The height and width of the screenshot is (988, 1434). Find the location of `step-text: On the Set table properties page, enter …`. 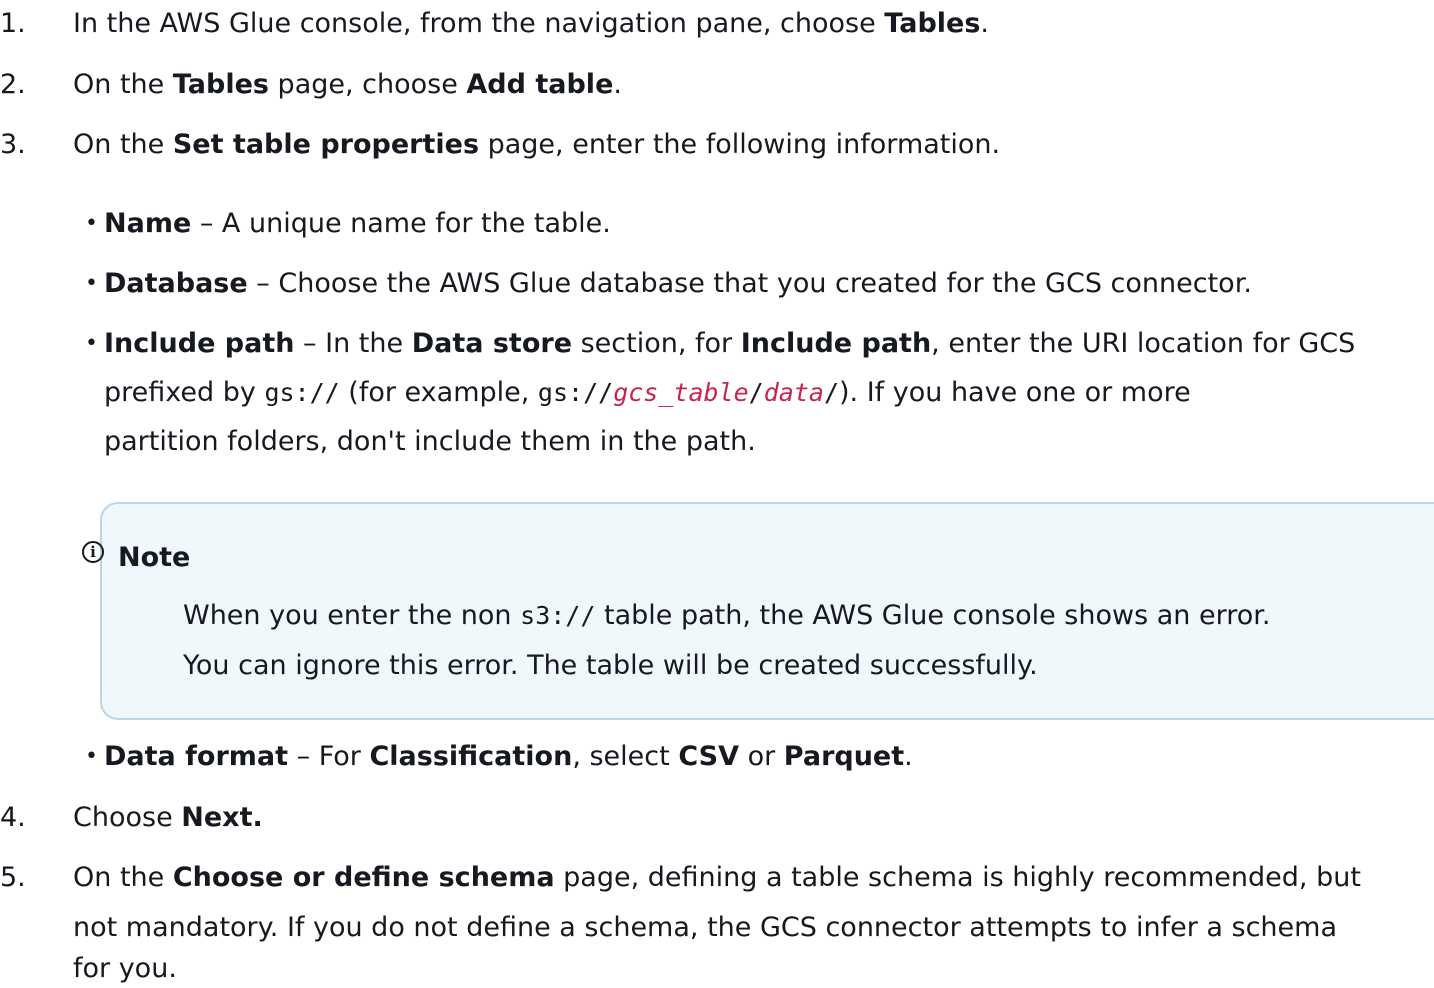

step-text: On the Set table properties page, enter … is located at coordinates (537, 144).